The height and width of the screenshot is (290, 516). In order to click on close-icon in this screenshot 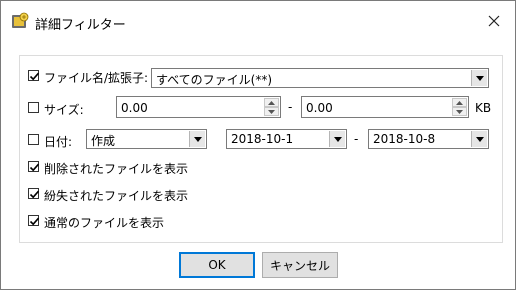, I will do `click(494, 21)`.